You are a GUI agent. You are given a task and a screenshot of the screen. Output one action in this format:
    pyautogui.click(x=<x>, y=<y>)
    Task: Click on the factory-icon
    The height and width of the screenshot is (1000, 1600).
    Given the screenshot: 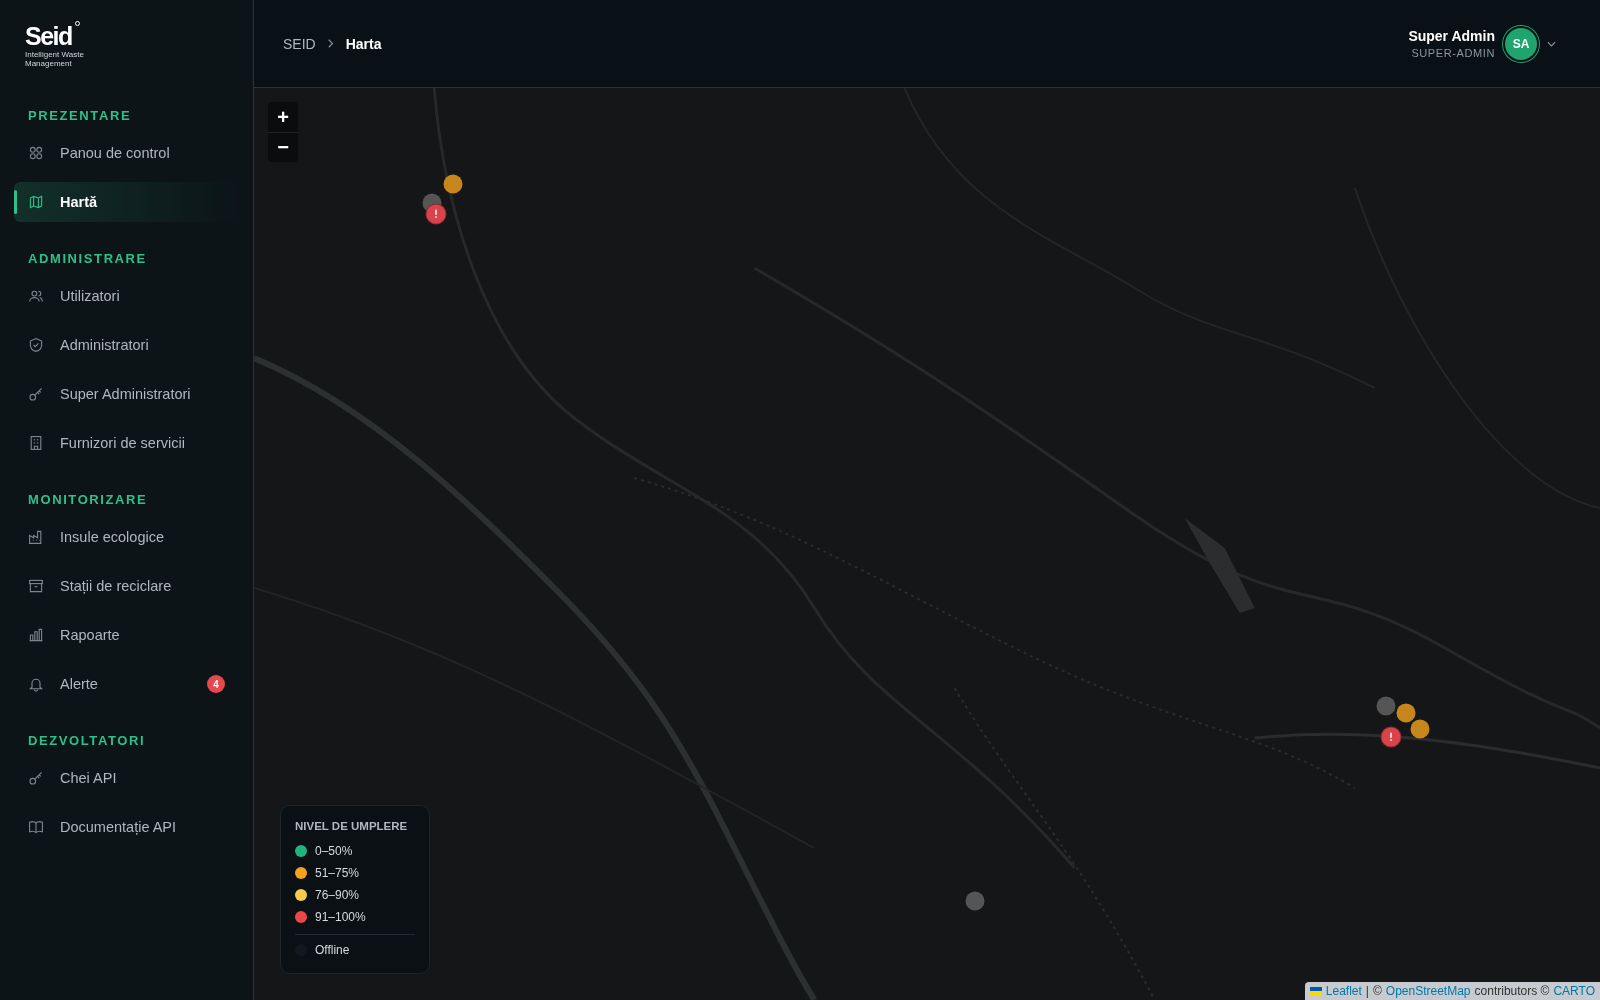 What is the action you would take?
    pyautogui.click(x=36, y=537)
    